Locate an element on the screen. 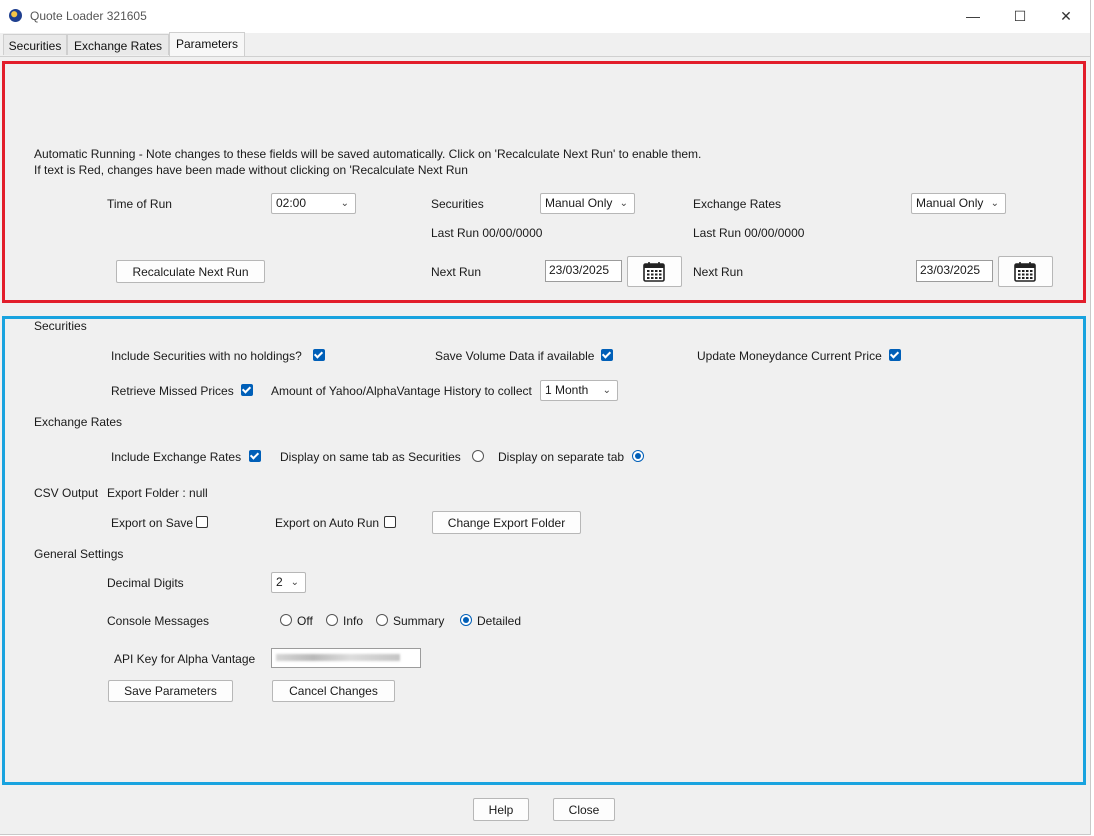  include-no-holdings-label: Include Securities with no holdings? is located at coordinates (206, 356).